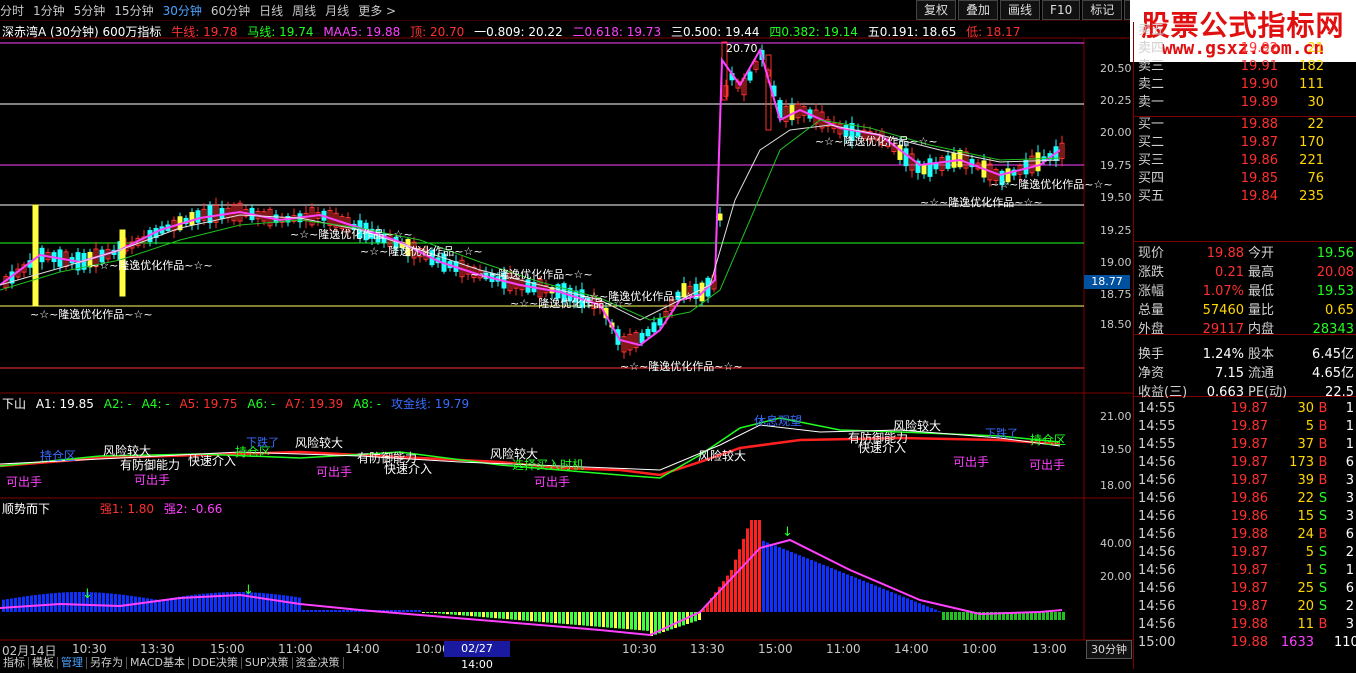 The width and height of the screenshot is (1356, 673). What do you see at coordinates (936, 10) in the screenshot?
I see `tool-button: 复权` at bounding box center [936, 10].